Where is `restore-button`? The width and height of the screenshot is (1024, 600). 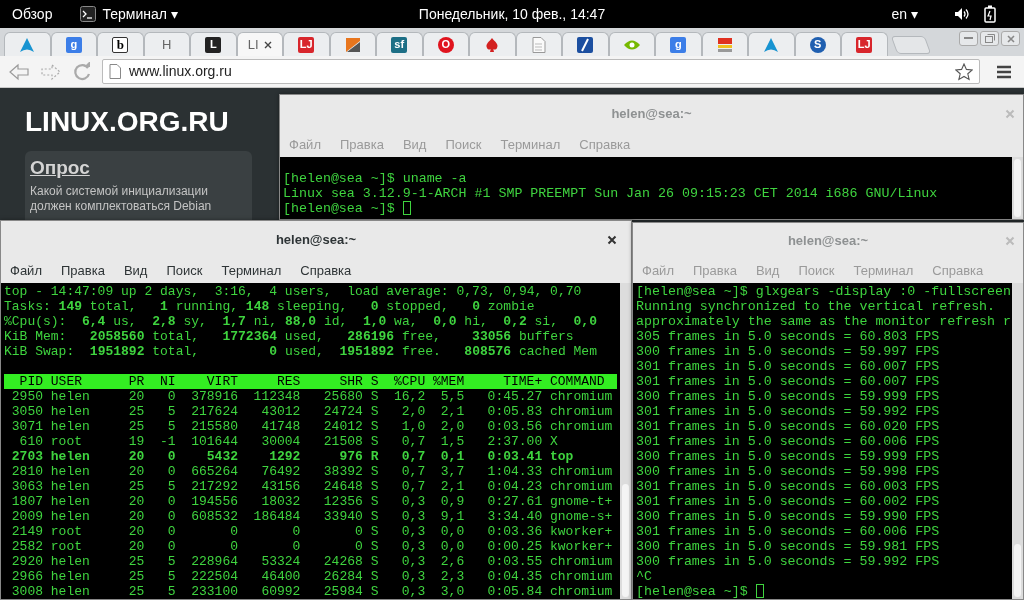
restore-button is located at coordinates (989, 38).